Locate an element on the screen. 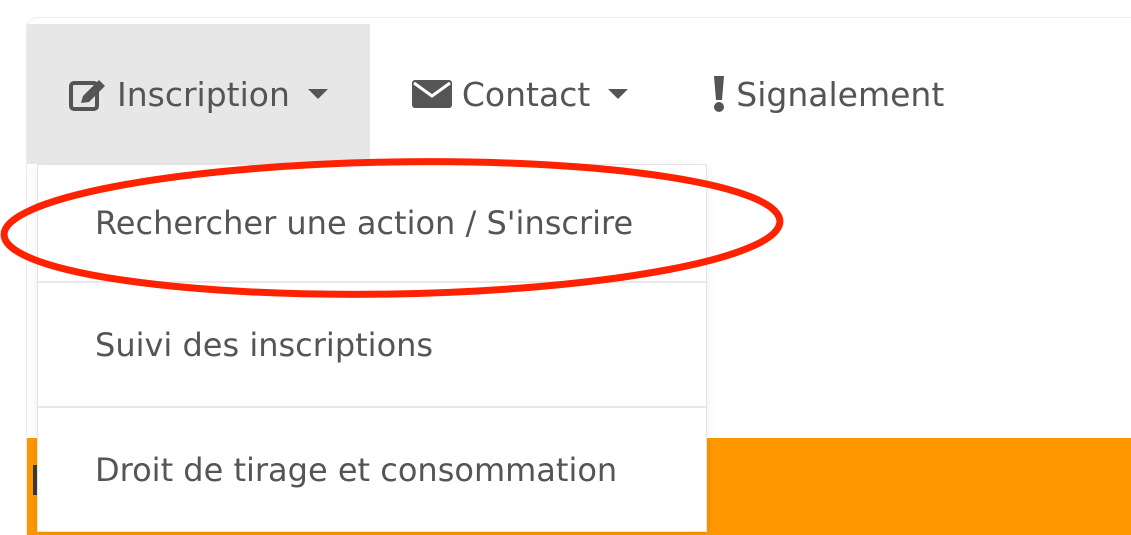  envelope-icon is located at coordinates (431, 94).